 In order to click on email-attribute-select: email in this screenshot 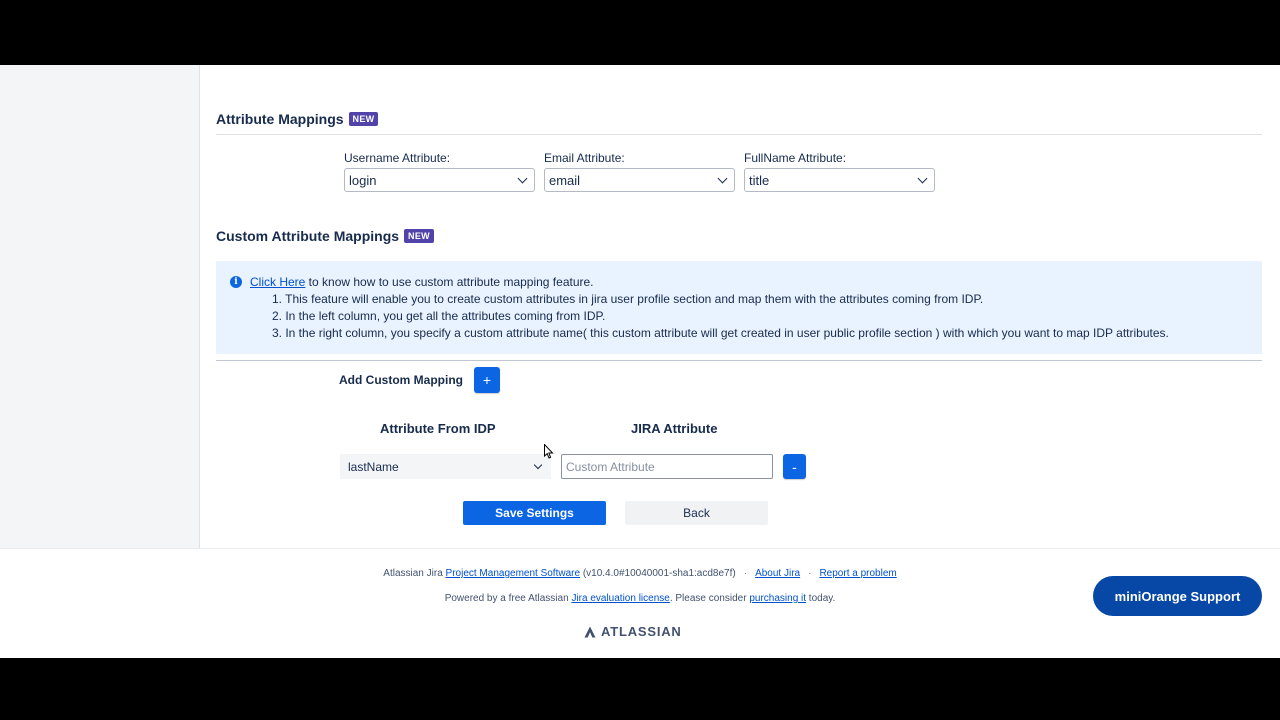, I will do `click(639, 180)`.